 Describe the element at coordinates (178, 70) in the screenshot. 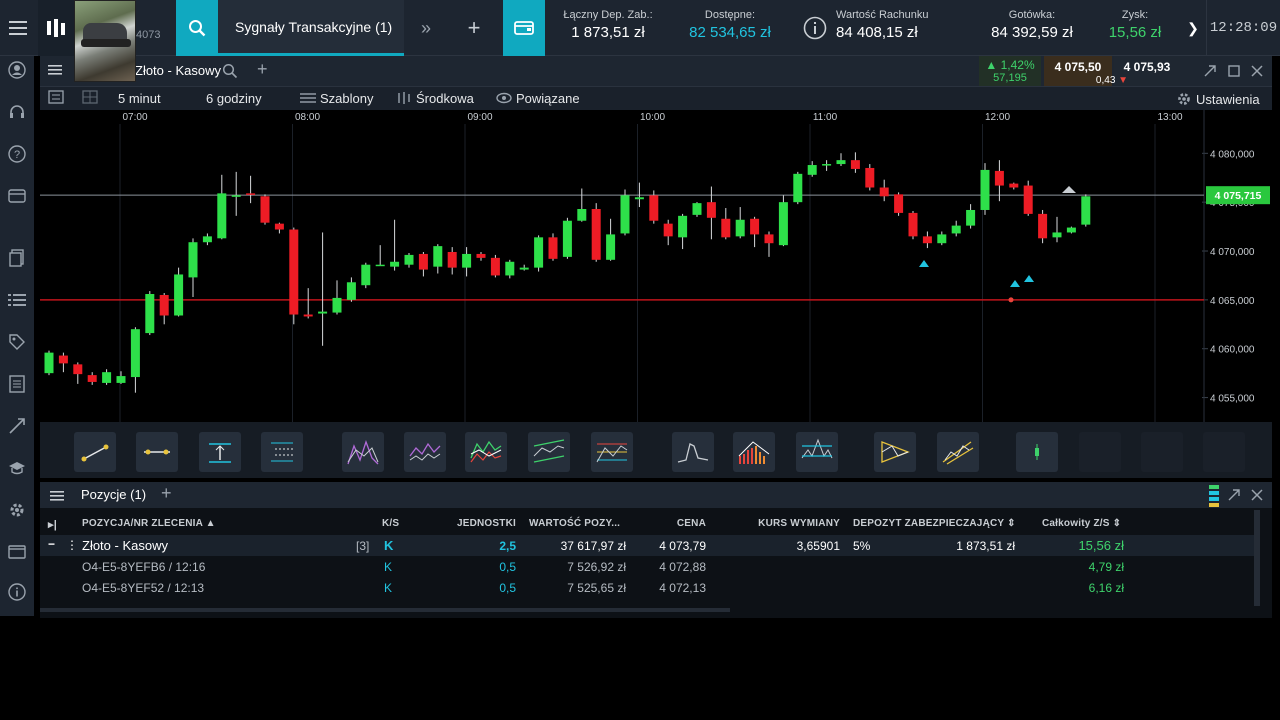

I see `instrument-title: Złoto - Kasowy` at that location.